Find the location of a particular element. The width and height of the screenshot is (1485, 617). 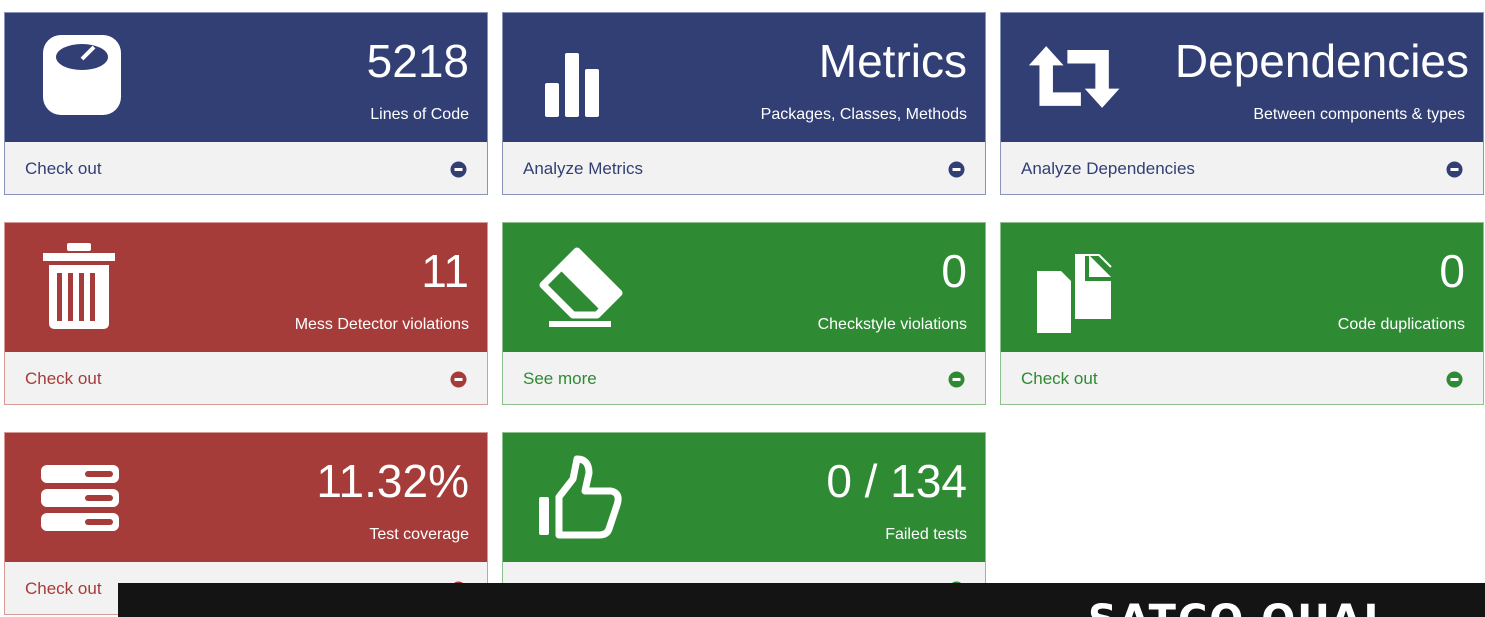

panel-header: 11 Mess Detector violations is located at coordinates (246, 287).